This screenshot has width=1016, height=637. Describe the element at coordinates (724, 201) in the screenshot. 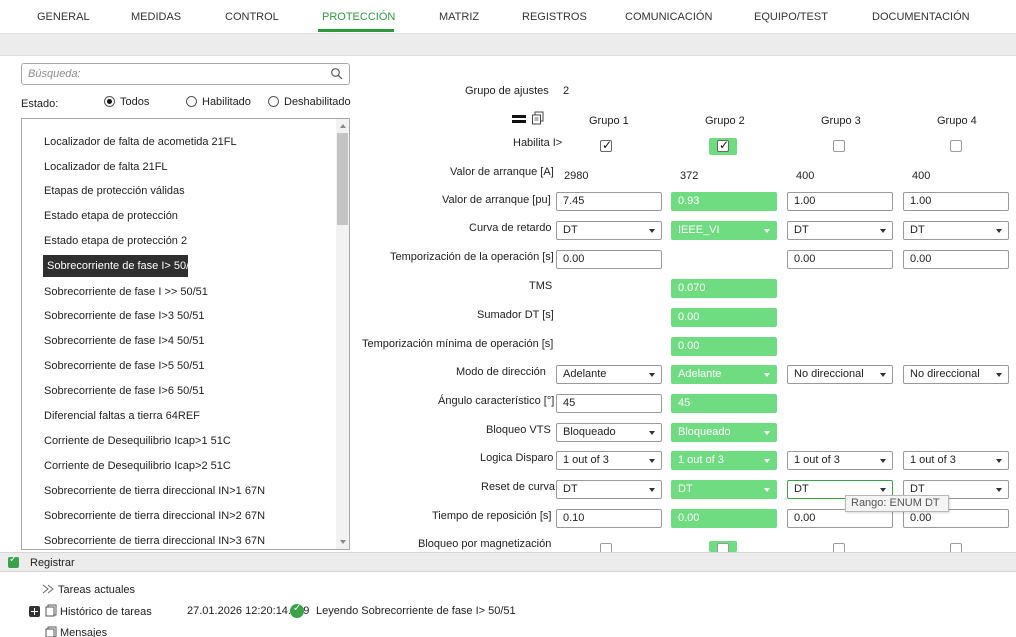

I see `valor-pu-g2-input: 0.93` at that location.